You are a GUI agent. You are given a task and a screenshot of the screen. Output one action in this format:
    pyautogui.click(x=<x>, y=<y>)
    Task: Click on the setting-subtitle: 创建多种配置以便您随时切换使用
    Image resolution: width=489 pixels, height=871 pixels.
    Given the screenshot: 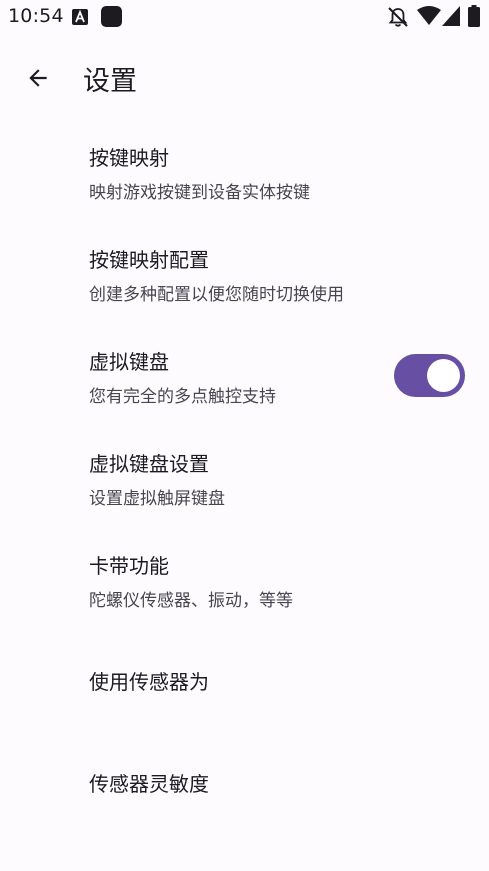 What is the action you would take?
    pyautogui.click(x=216, y=295)
    